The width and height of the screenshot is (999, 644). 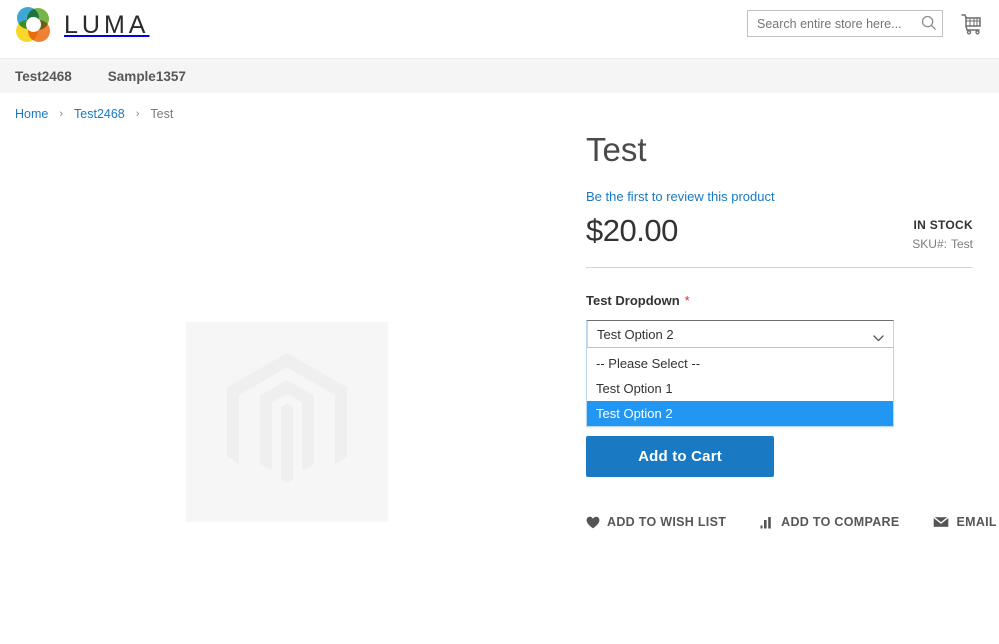 What do you see at coordinates (499, 107) in the screenshot?
I see `breadcrumb: Home › Test2468 › Test` at bounding box center [499, 107].